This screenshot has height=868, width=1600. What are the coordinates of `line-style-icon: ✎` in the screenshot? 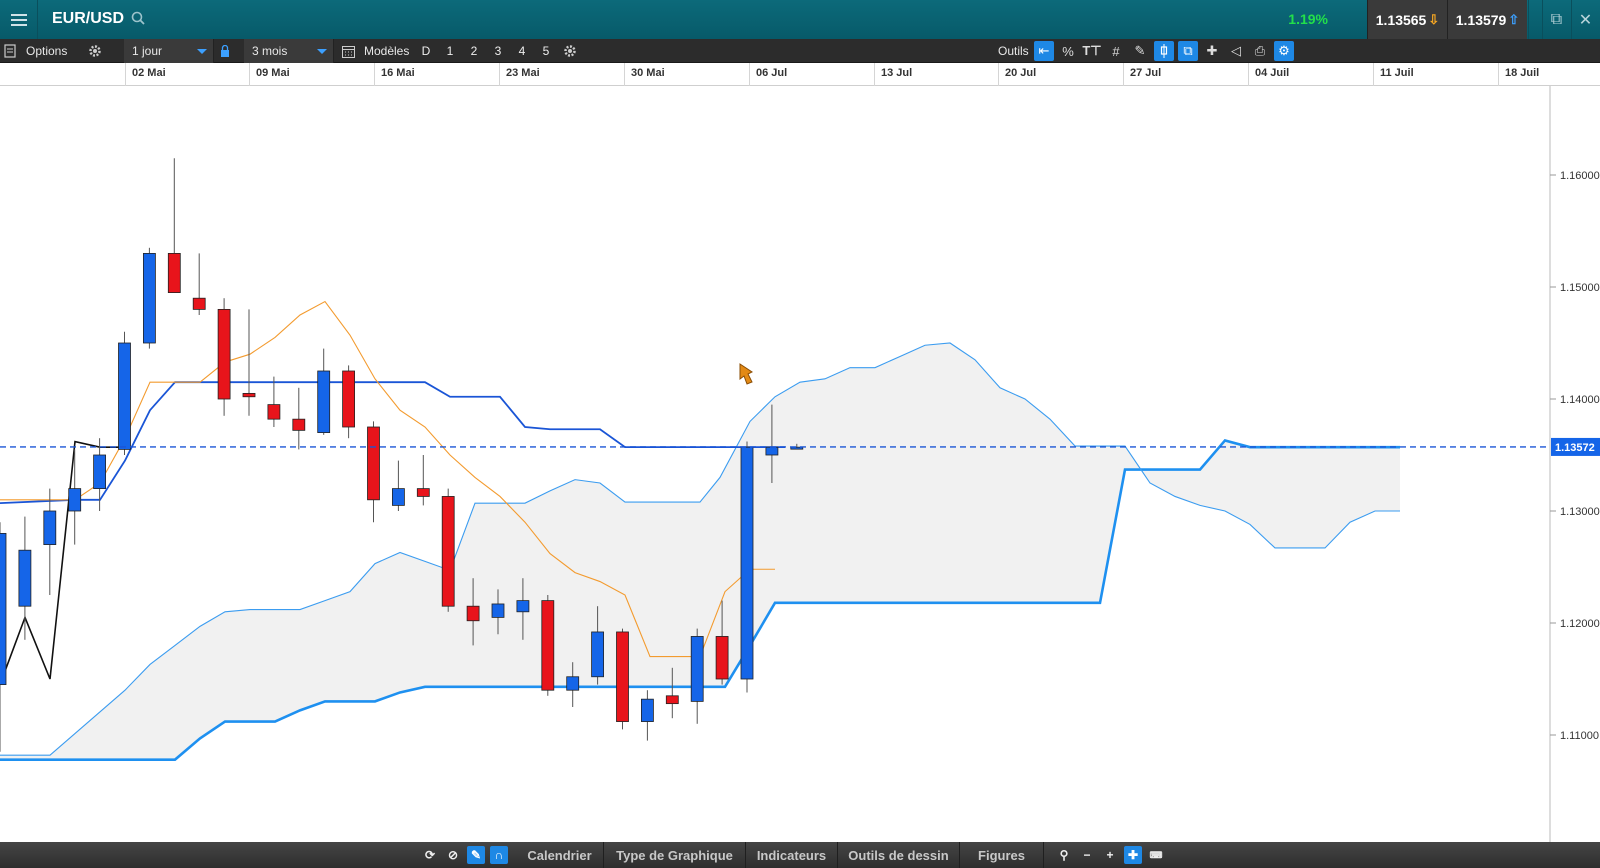 It's located at (1140, 51).